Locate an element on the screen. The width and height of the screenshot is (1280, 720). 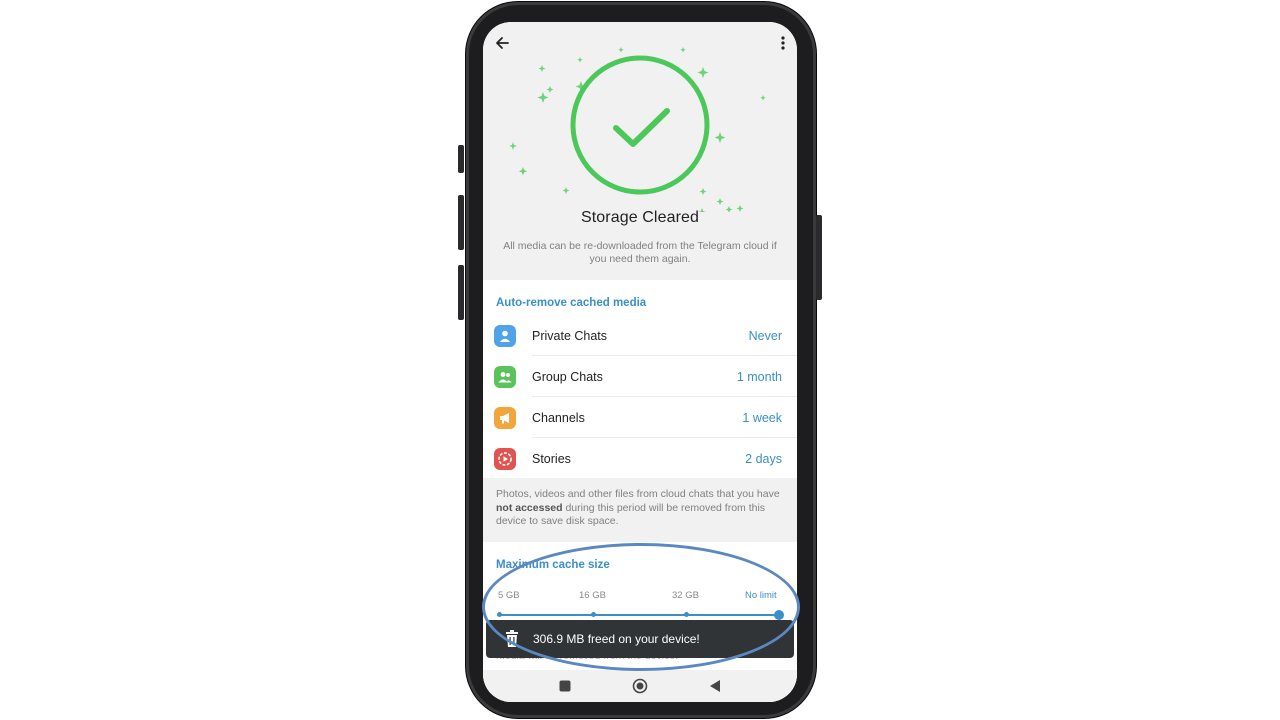
row-label: Group Chats is located at coordinates (567, 376).